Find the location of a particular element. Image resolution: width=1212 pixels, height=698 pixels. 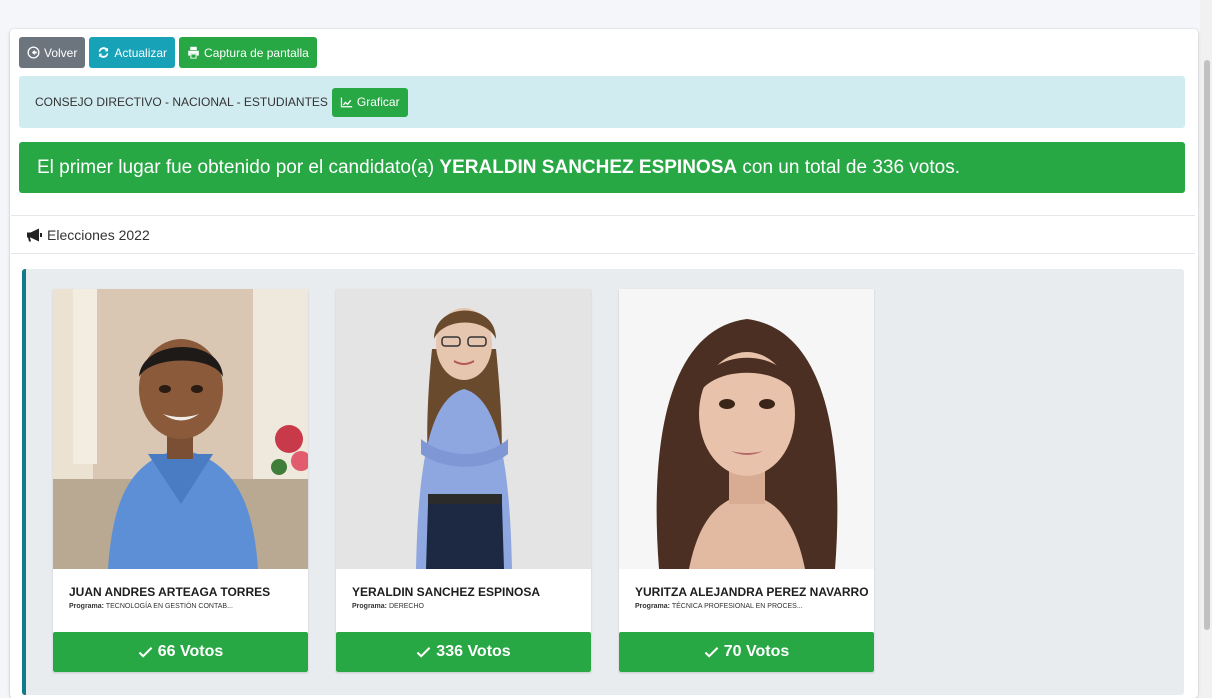

candidate-votes-button: 66 Votos is located at coordinates (180, 652).